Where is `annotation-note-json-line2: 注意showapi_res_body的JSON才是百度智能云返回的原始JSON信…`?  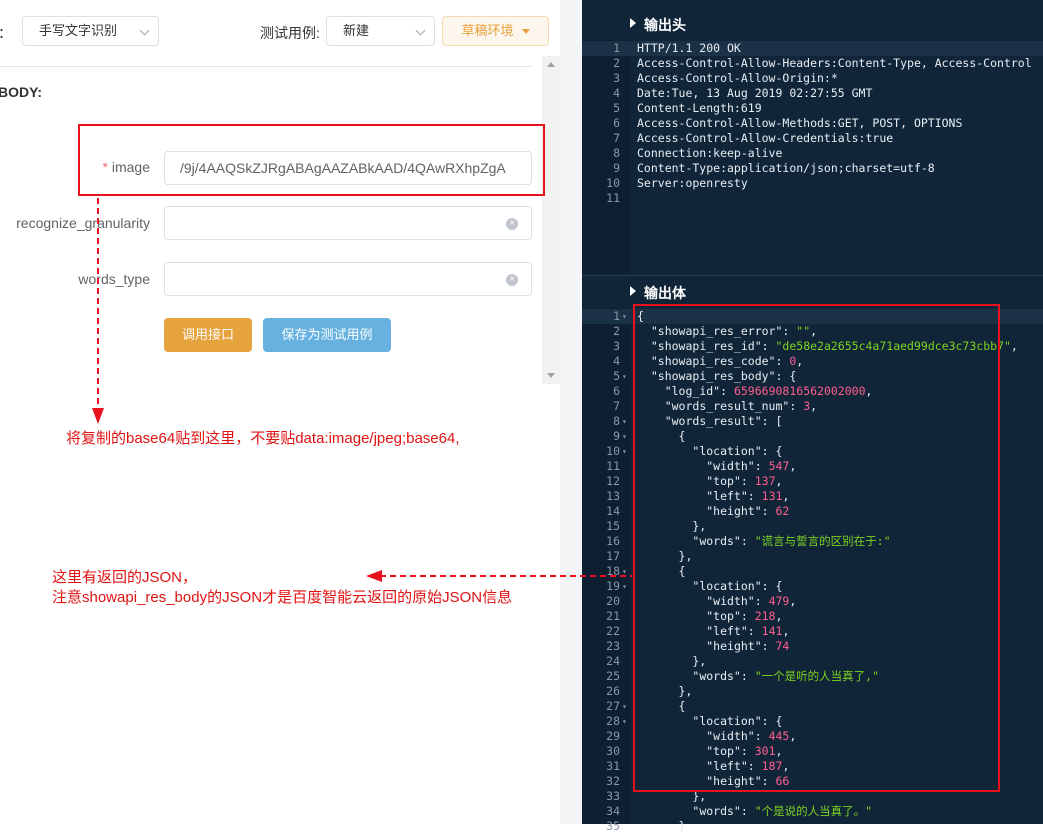 annotation-note-json-line2: 注意showapi_res_body的JSON才是百度智能云返回的原始JSON信… is located at coordinates (282, 597).